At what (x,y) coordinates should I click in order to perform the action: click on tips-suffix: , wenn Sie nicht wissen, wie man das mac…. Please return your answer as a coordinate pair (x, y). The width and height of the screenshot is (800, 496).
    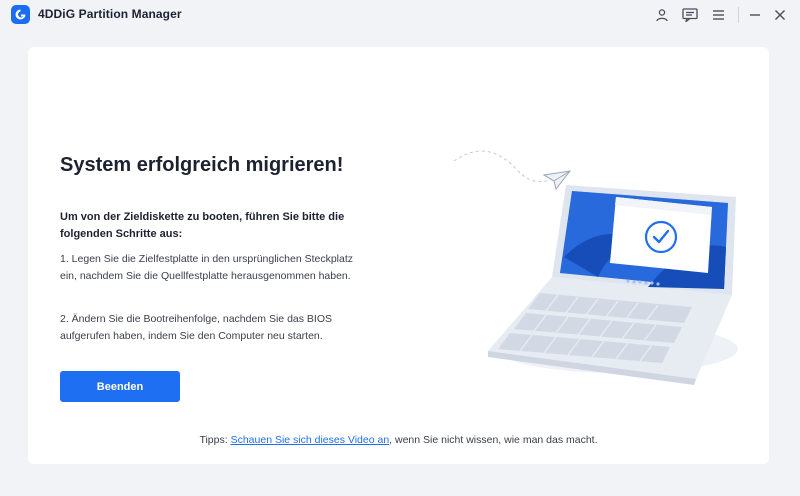
    Looking at the image, I should click on (493, 440).